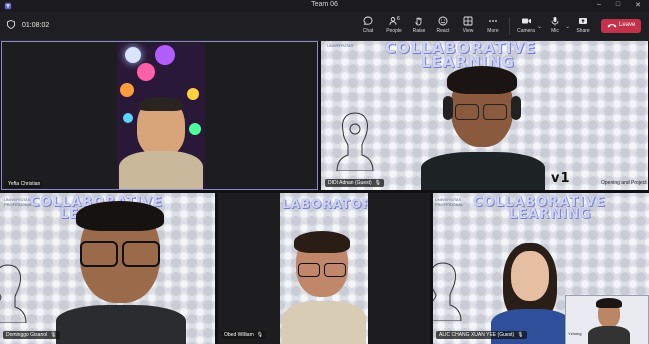  Describe the element at coordinates (493, 31) in the screenshot. I see `more-label: More` at that location.